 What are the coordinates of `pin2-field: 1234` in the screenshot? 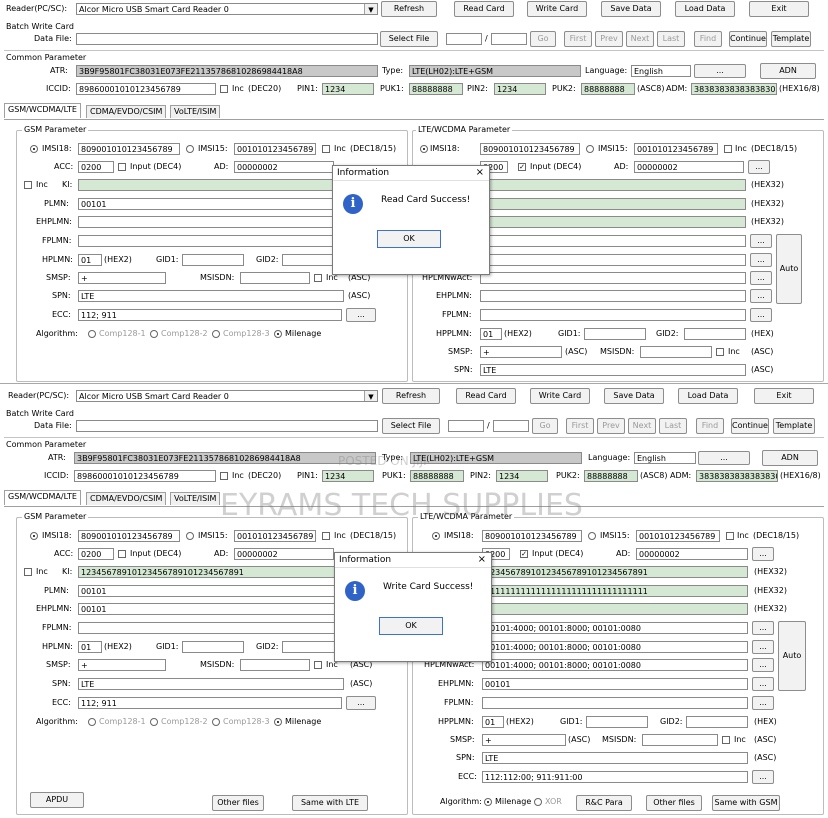 It's located at (522, 476).